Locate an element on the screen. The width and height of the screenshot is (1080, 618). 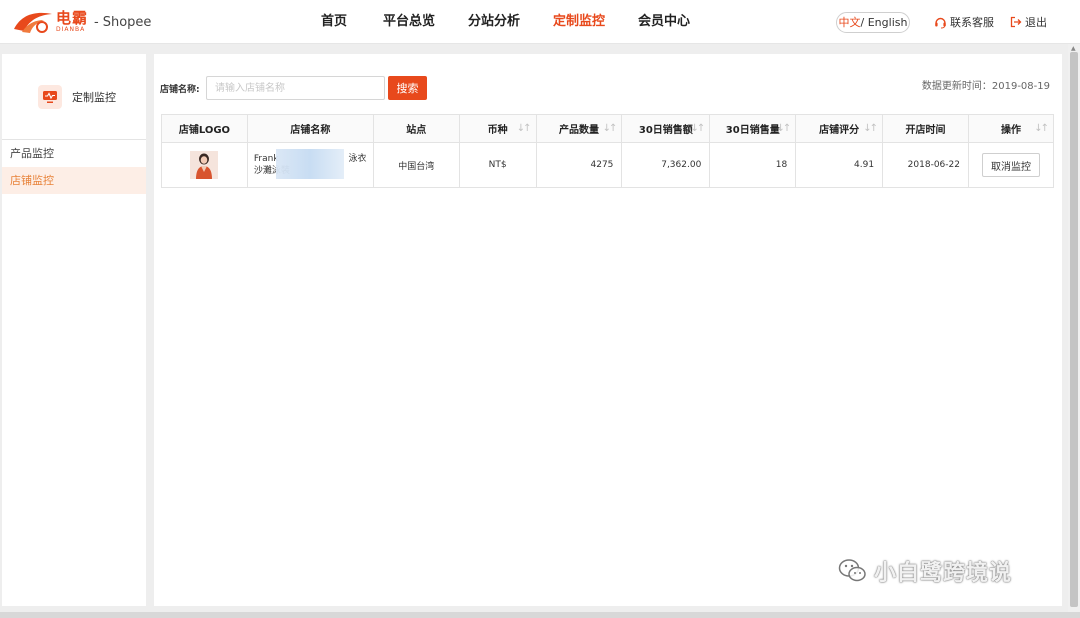
watermark: 小白鹭跨境说 is located at coordinates (925, 571).